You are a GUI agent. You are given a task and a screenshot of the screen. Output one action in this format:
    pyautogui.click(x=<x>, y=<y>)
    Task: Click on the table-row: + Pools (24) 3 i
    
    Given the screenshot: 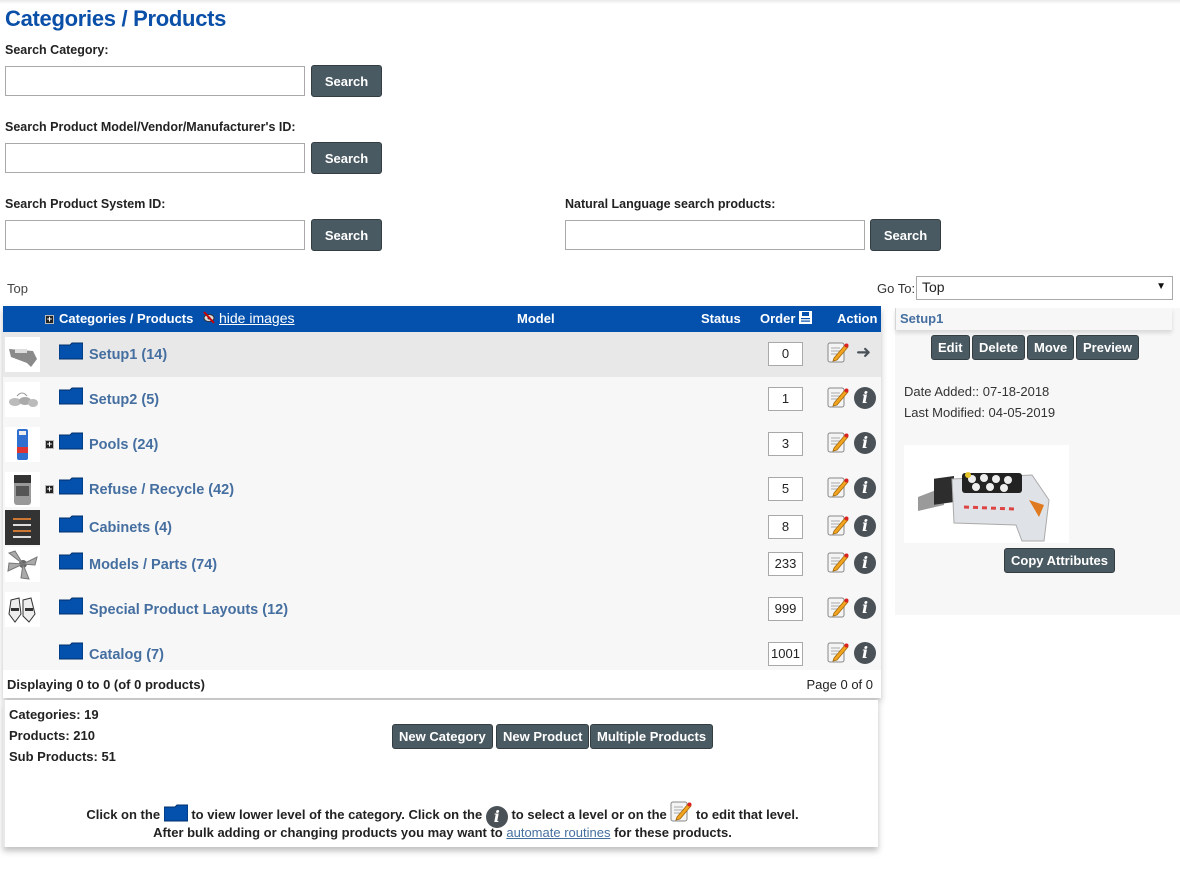 What is the action you would take?
    pyautogui.click(x=442, y=444)
    